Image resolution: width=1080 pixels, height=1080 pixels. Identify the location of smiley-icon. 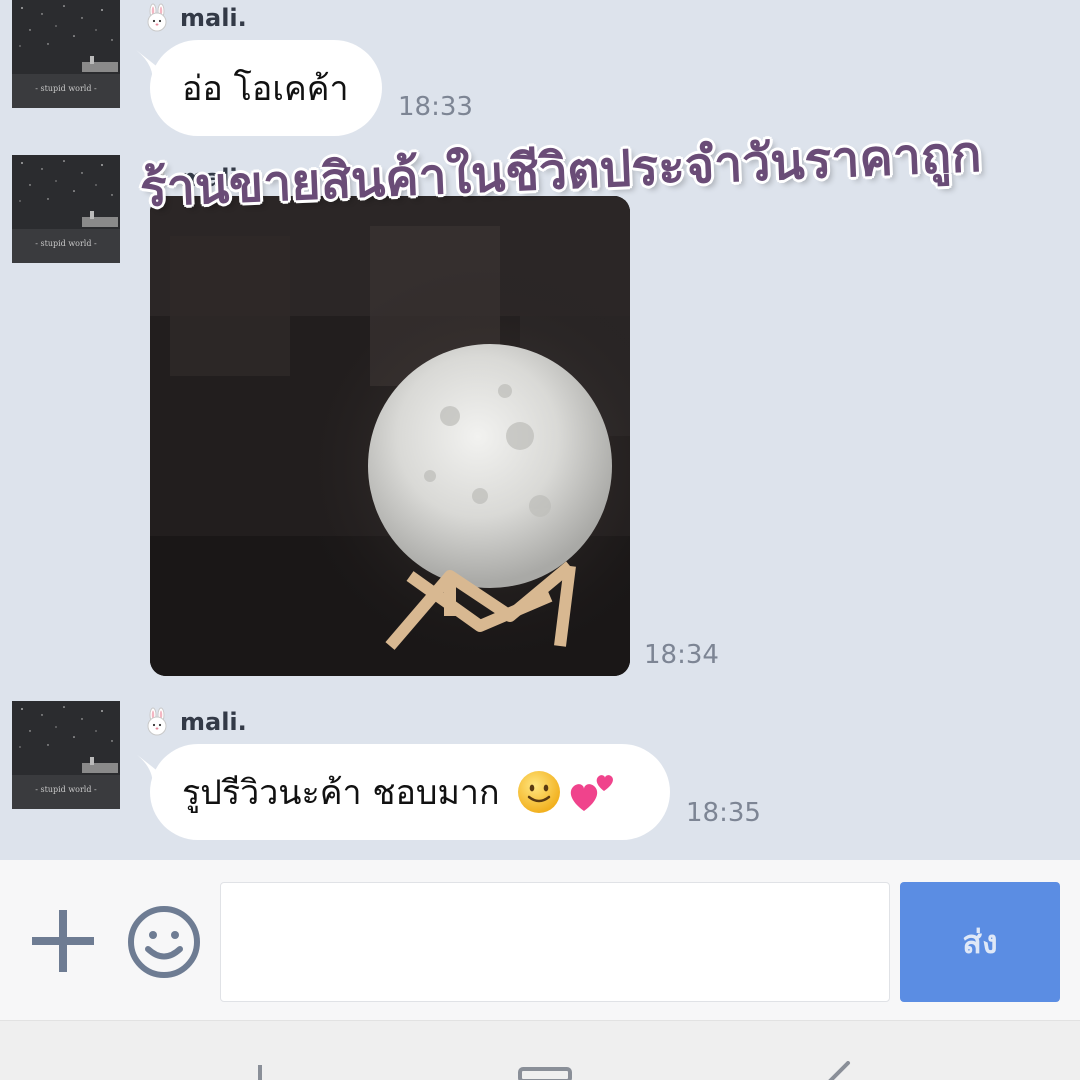
(164, 942).